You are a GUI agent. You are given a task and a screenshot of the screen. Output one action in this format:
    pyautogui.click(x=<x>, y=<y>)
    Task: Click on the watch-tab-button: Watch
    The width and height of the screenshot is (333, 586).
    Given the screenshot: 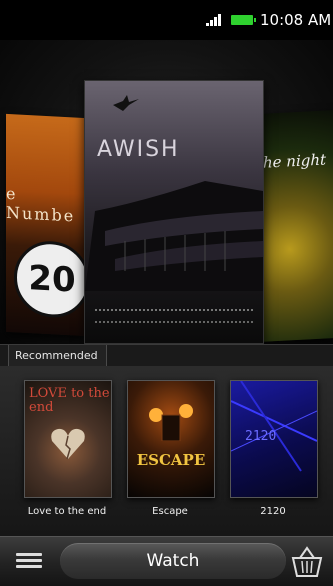 What is the action you would take?
    pyautogui.click(x=173, y=561)
    